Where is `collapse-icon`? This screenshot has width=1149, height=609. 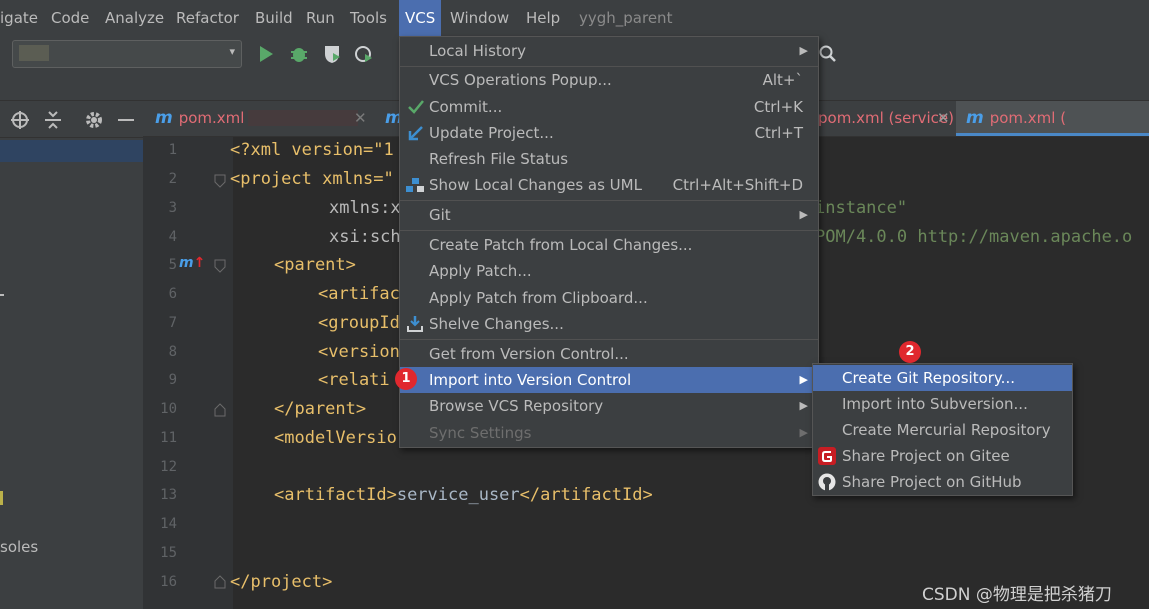 collapse-icon is located at coordinates (53, 120).